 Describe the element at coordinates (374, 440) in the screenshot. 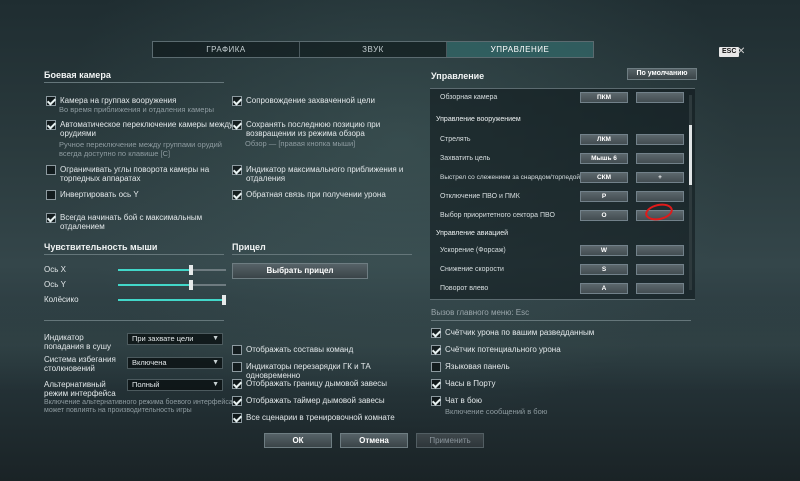

I see `cancel-button: Отмена` at that location.